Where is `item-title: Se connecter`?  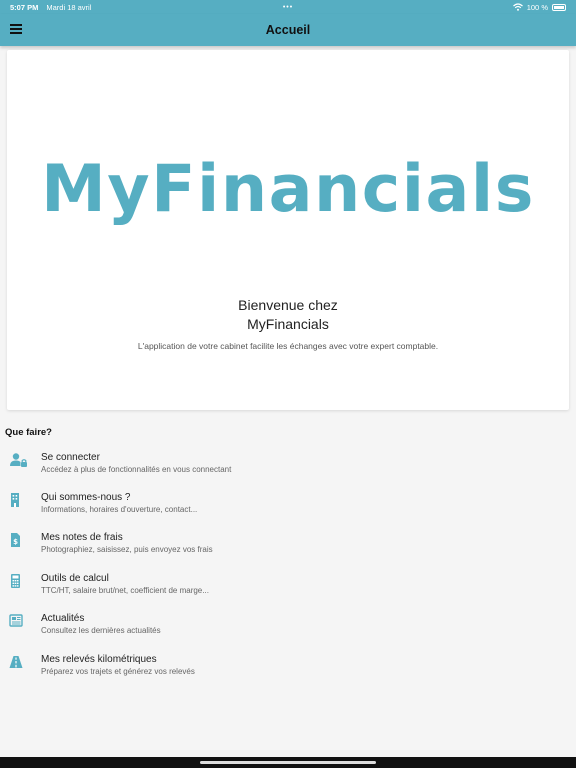
item-title: Se connecter is located at coordinates (70, 457).